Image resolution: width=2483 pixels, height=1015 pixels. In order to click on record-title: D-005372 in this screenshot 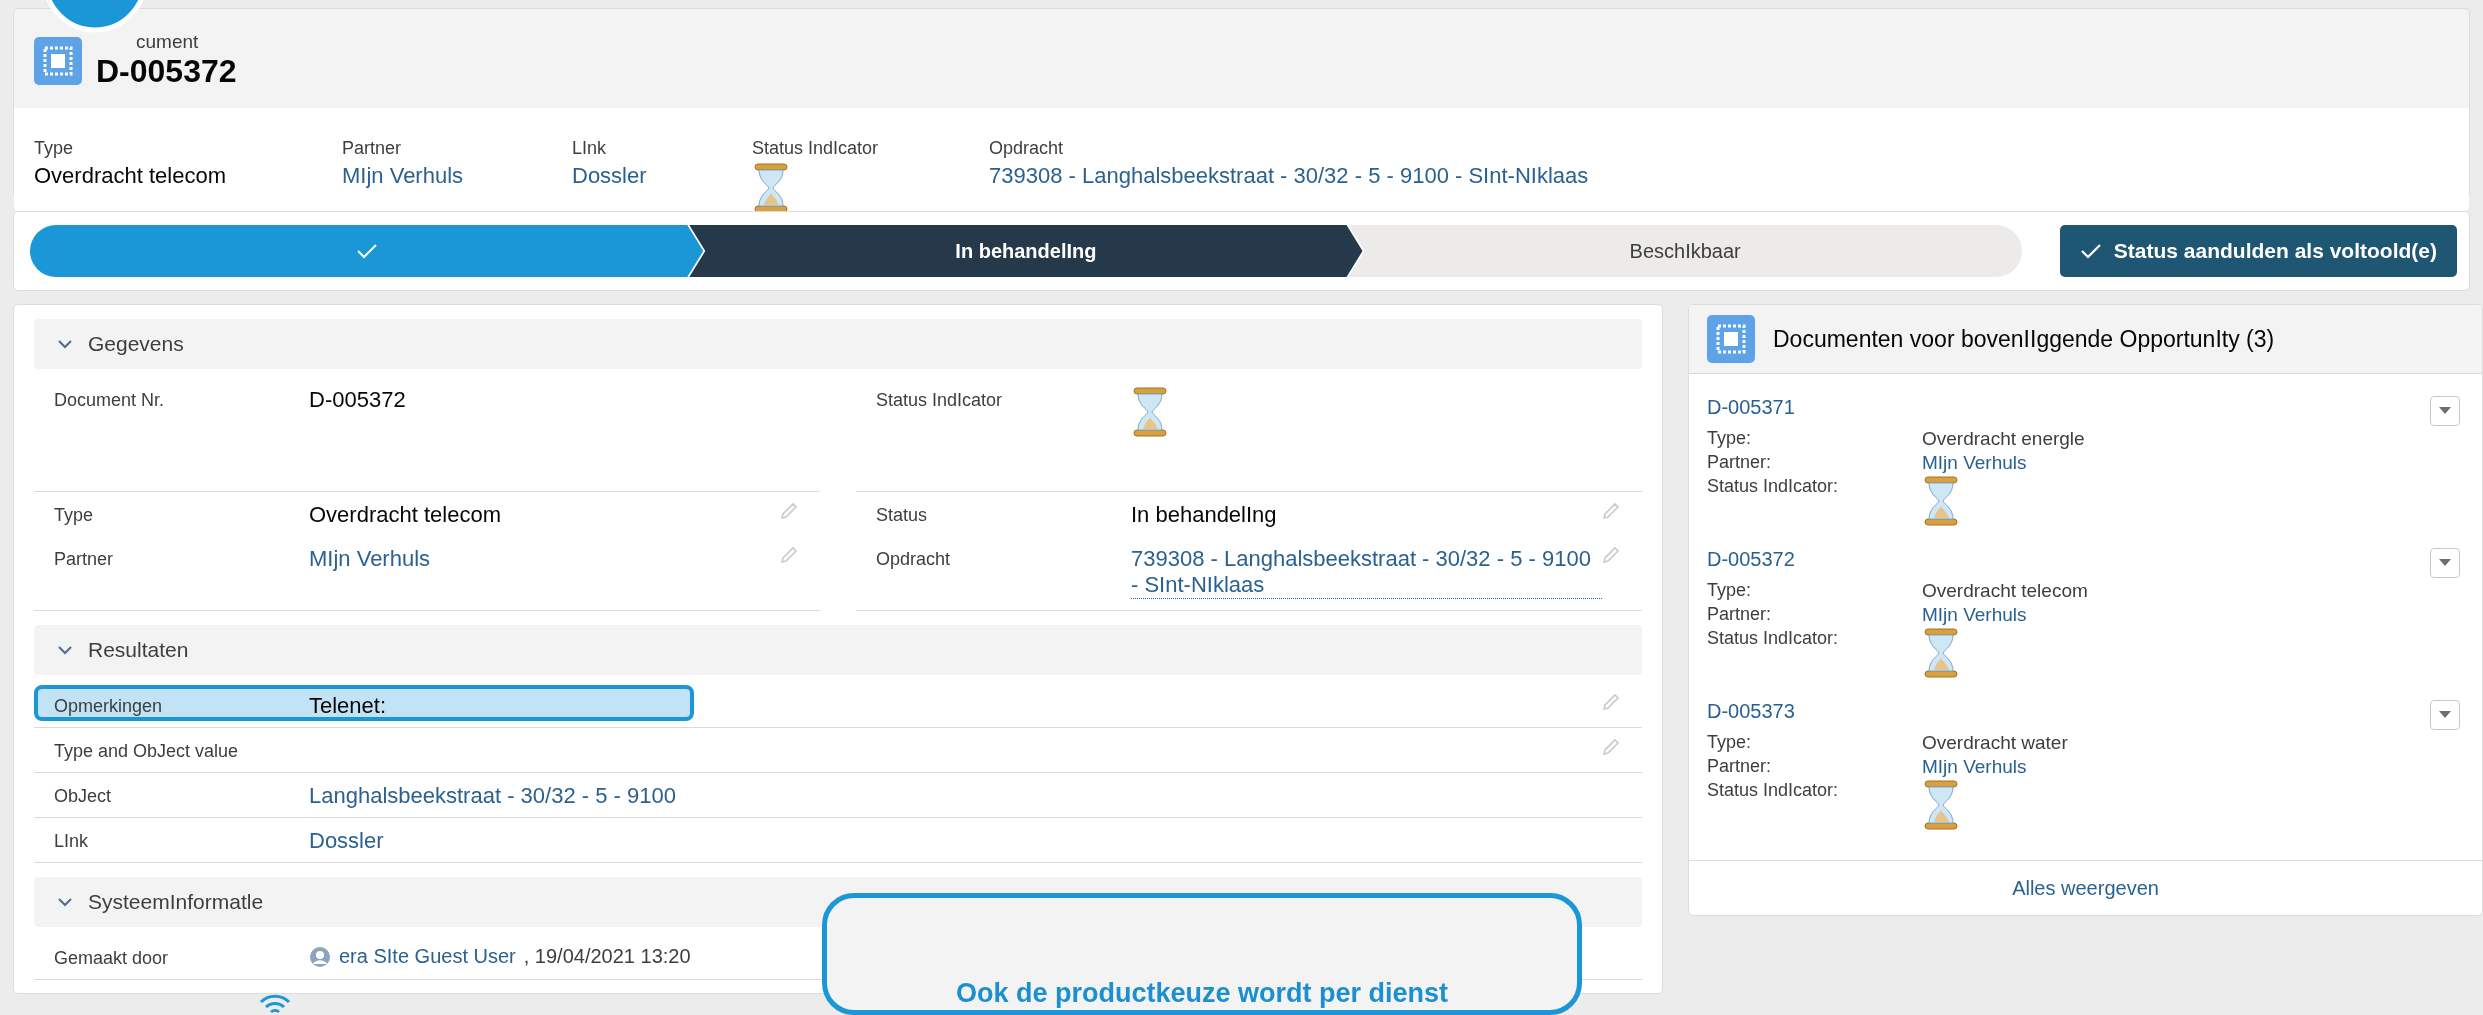, I will do `click(166, 71)`.